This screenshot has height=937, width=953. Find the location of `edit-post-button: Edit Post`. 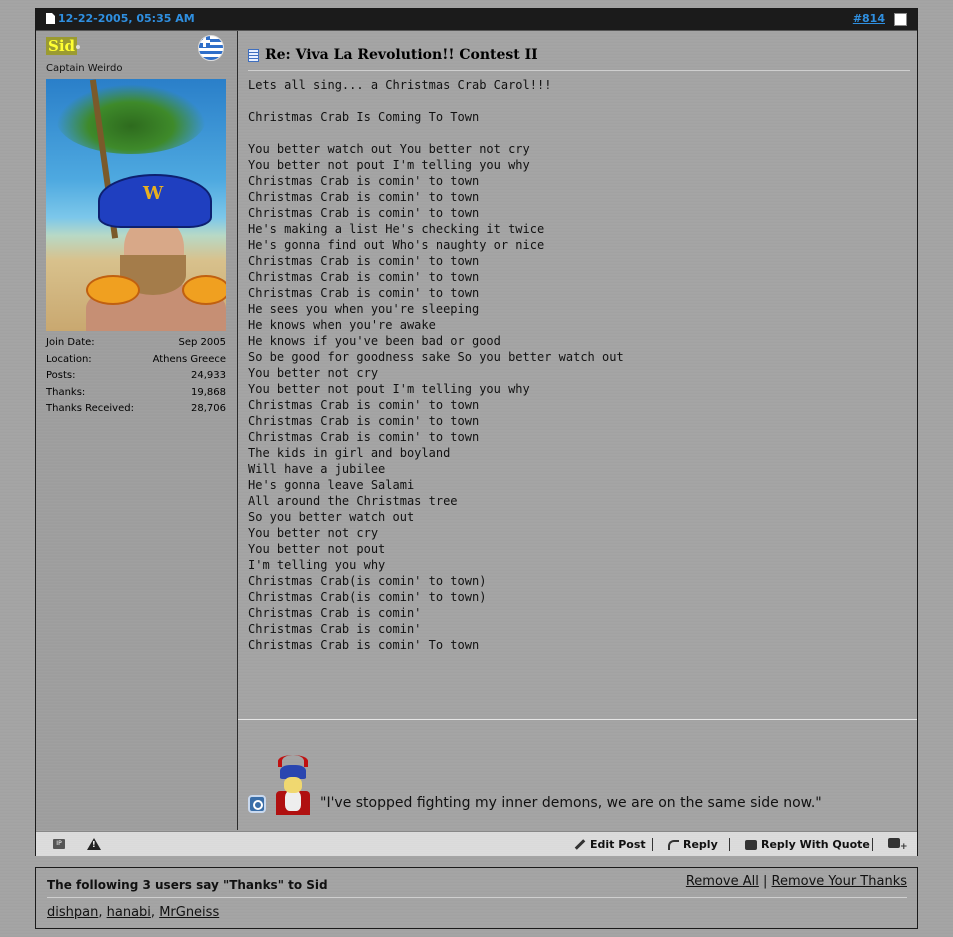

edit-post-button: Edit Post is located at coordinates (610, 844).